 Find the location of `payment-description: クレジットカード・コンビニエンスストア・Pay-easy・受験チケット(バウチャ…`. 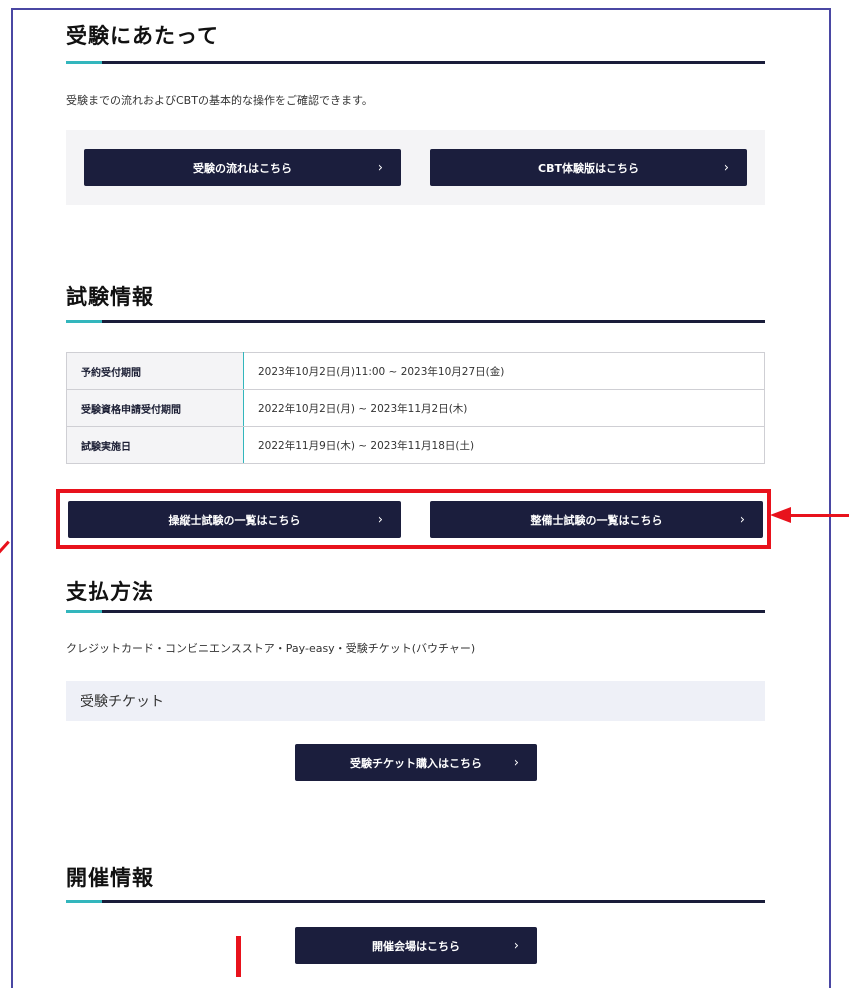

payment-description: クレジットカード・コンビニエンスストア・Pay-easy・受験チケット(バウチャ… is located at coordinates (271, 648).